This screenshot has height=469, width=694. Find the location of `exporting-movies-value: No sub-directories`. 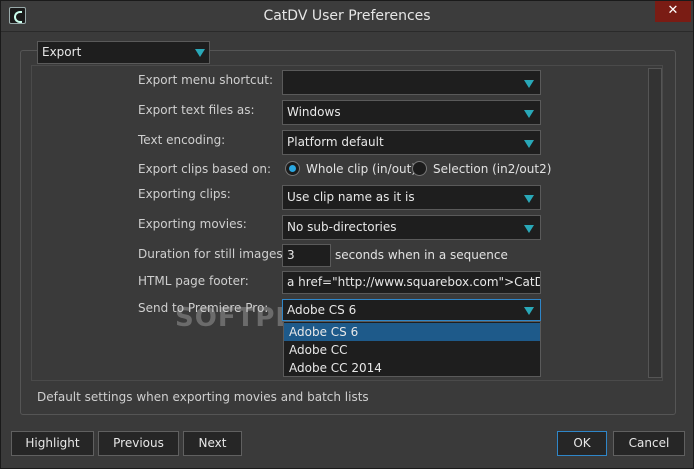

exporting-movies-value: No sub-directories is located at coordinates (342, 227).